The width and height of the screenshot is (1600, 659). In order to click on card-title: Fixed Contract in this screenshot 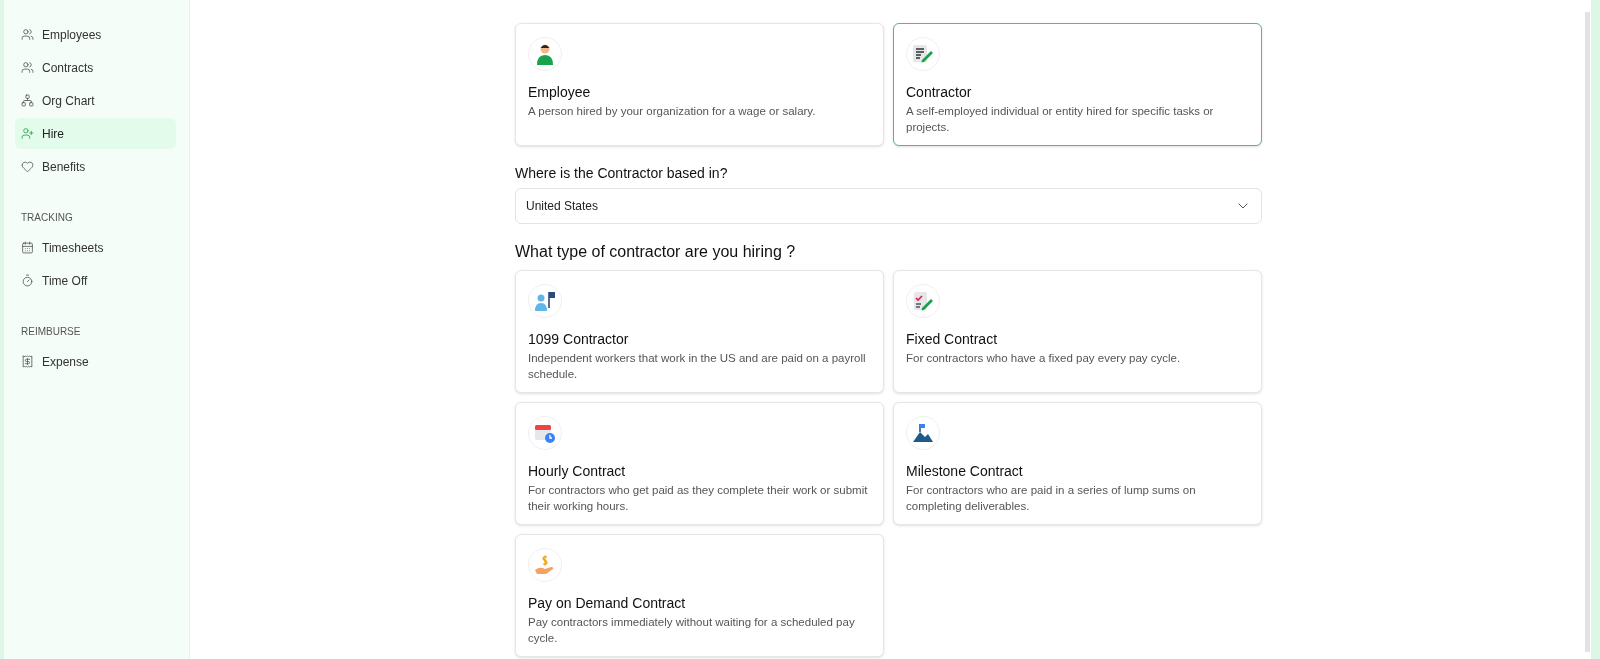, I will do `click(952, 339)`.